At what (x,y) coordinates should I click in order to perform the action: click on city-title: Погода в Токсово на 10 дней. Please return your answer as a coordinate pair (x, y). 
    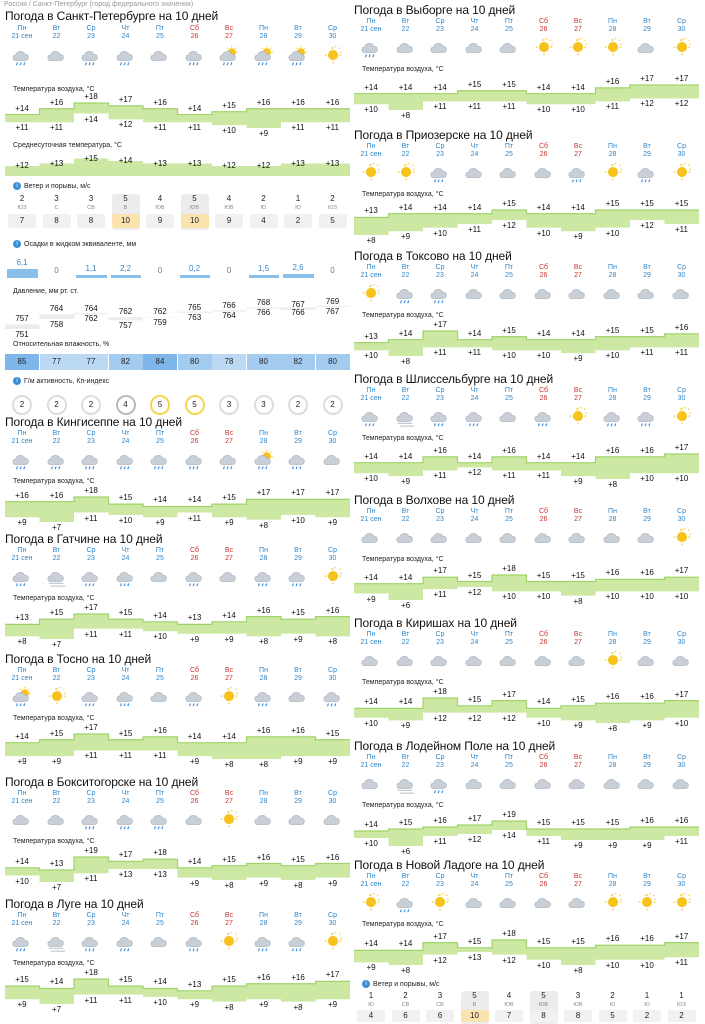
    Looking at the image, I should click on (433, 256).